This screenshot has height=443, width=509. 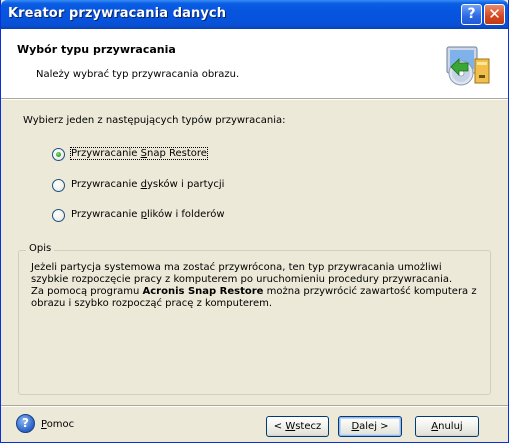 I want to click on title-bar: Kreator przywracania danych ? ✕, so click(x=254, y=14).